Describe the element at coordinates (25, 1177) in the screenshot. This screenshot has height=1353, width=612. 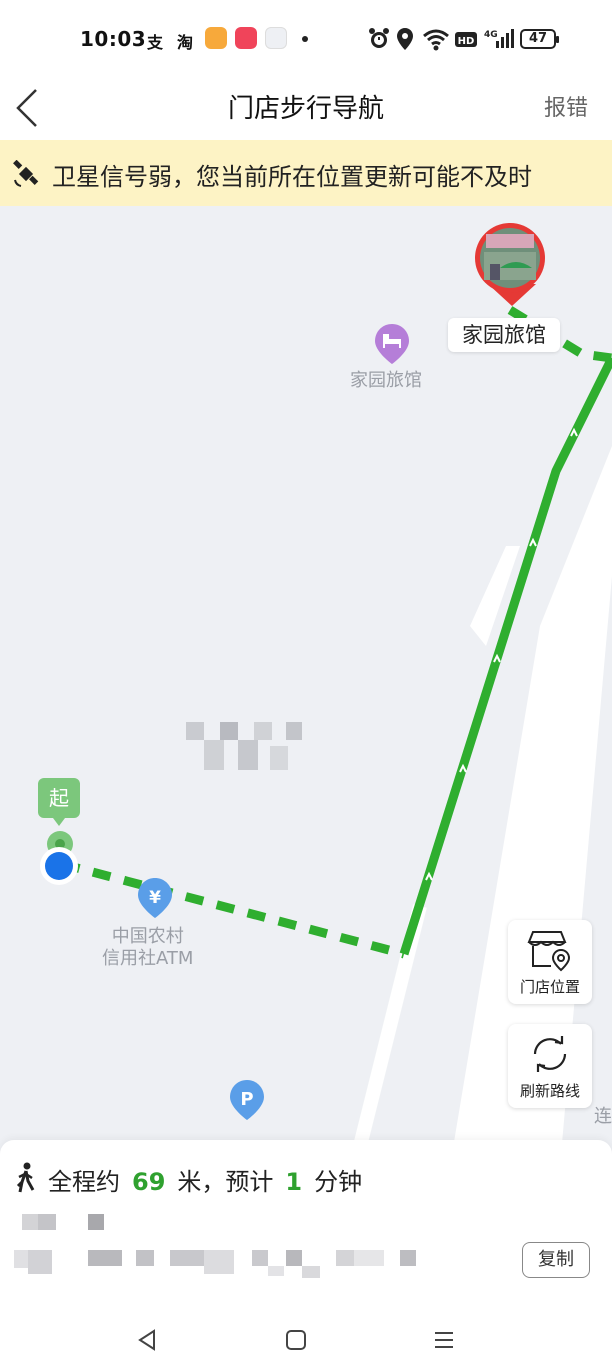
I see `walking-icon` at that location.